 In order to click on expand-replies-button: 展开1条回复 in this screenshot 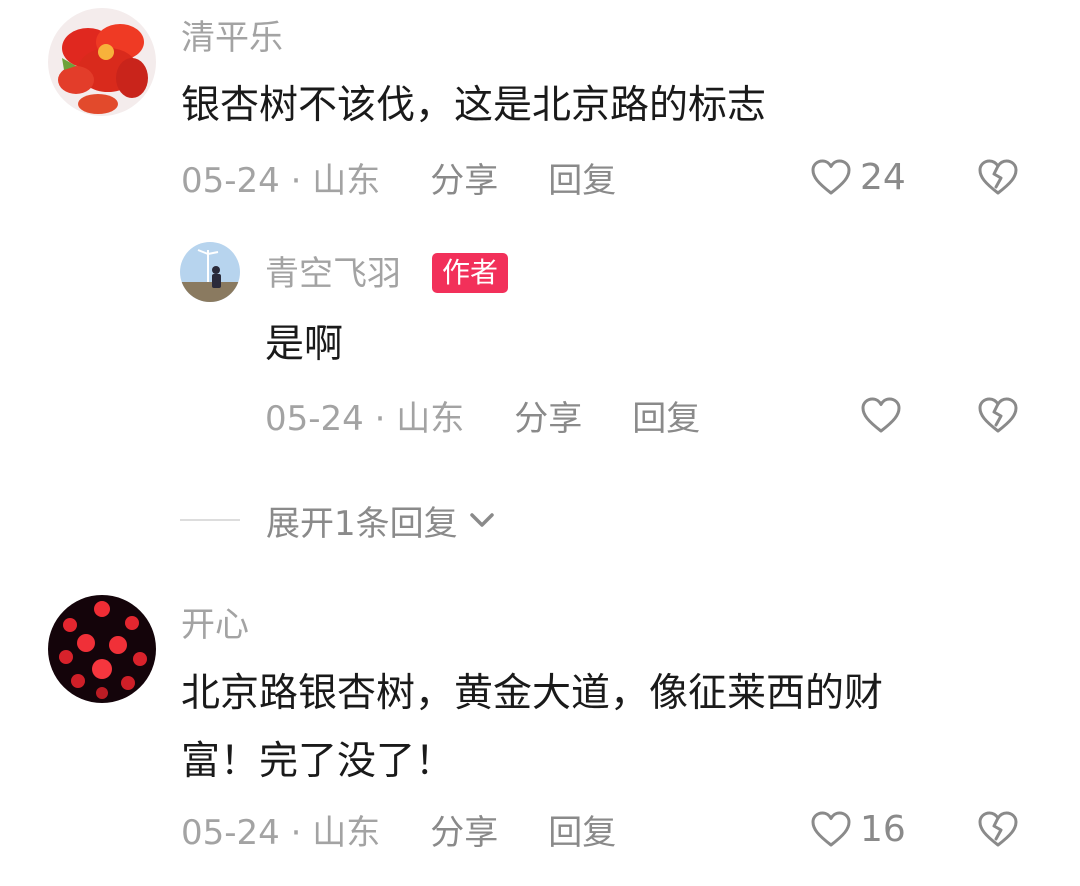, I will do `click(338, 521)`.